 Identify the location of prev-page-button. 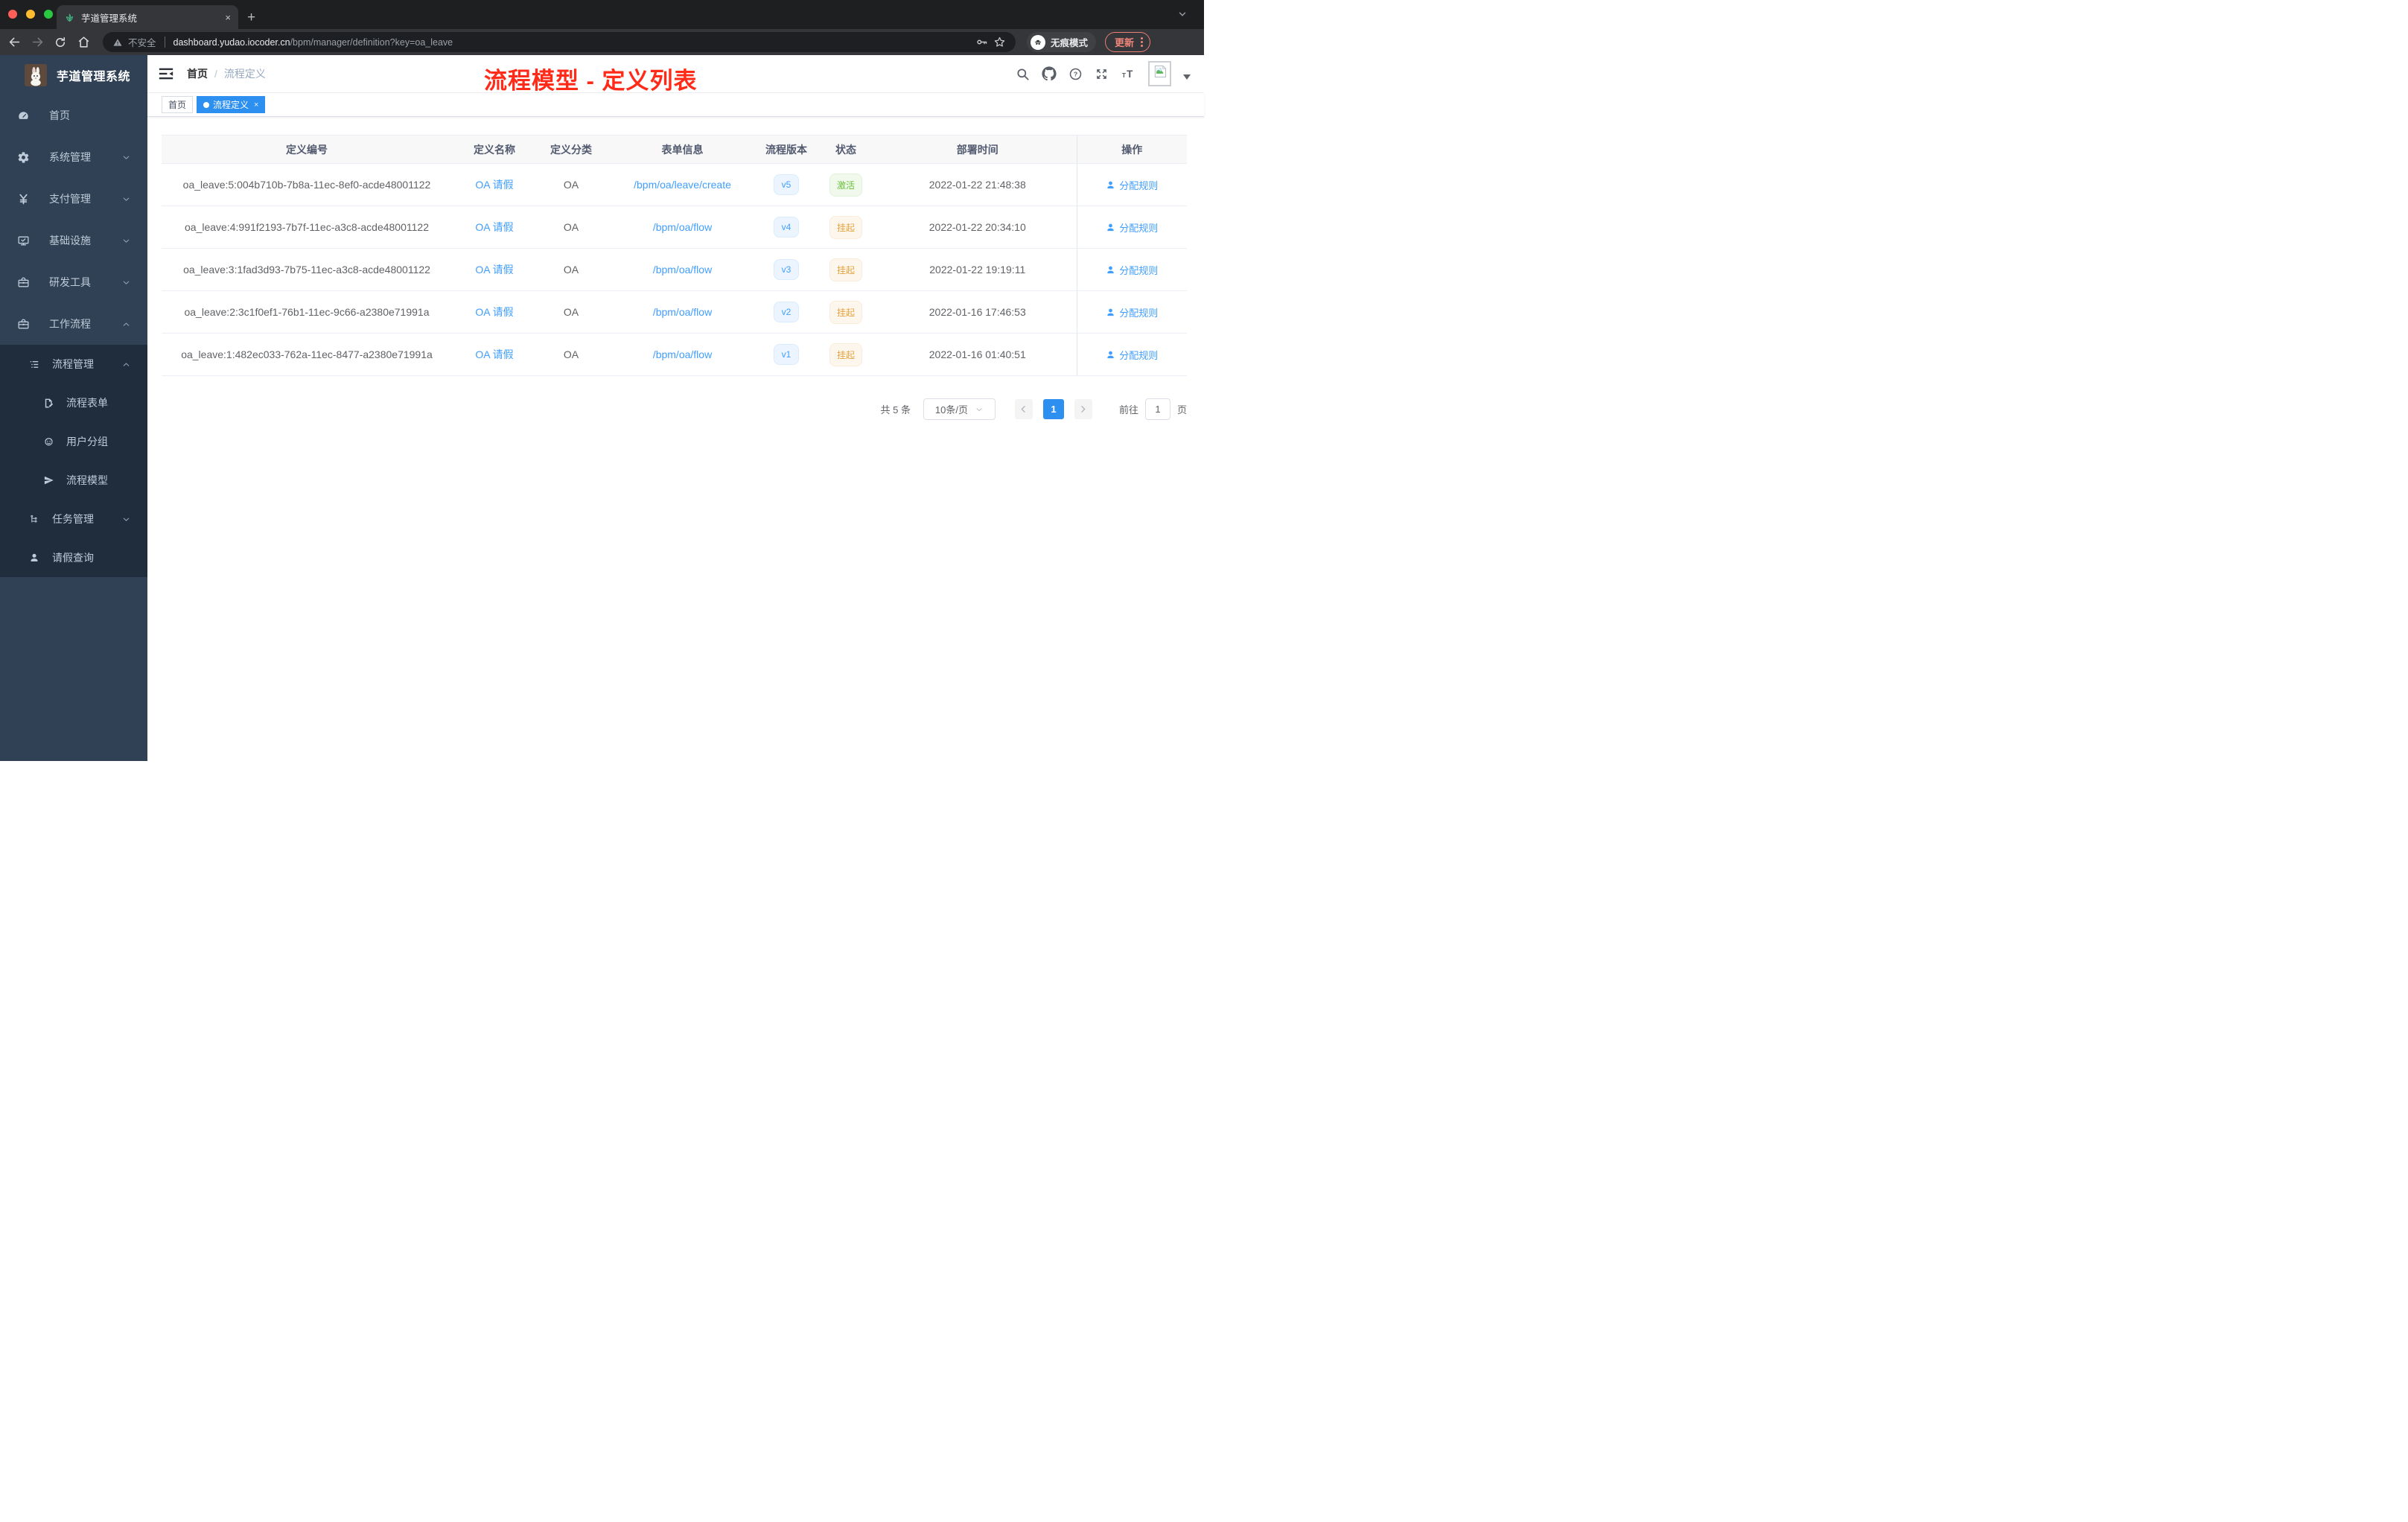
(1023, 409).